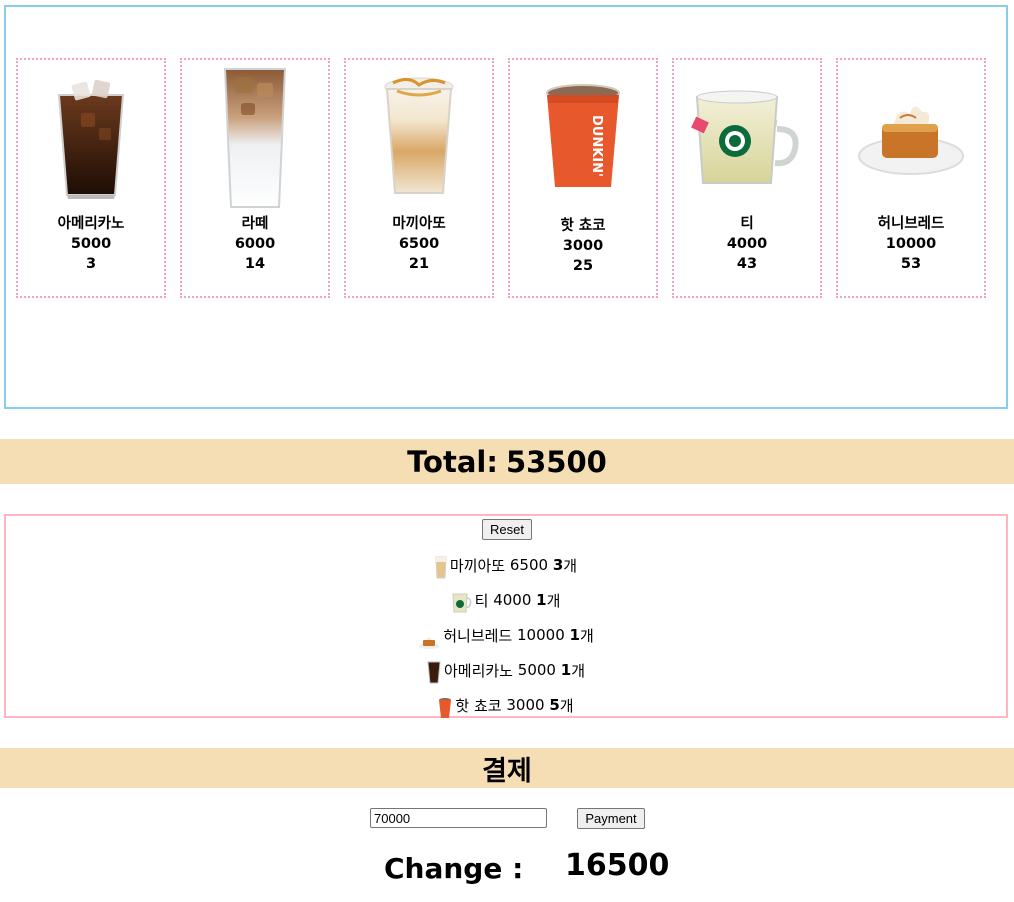 The height and width of the screenshot is (902, 1014). I want to click on iced-americano-icon, so click(91, 139).